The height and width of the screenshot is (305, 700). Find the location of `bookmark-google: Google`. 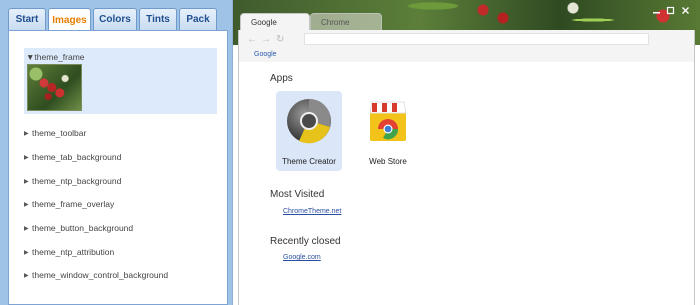

bookmark-google: Google is located at coordinates (265, 54).